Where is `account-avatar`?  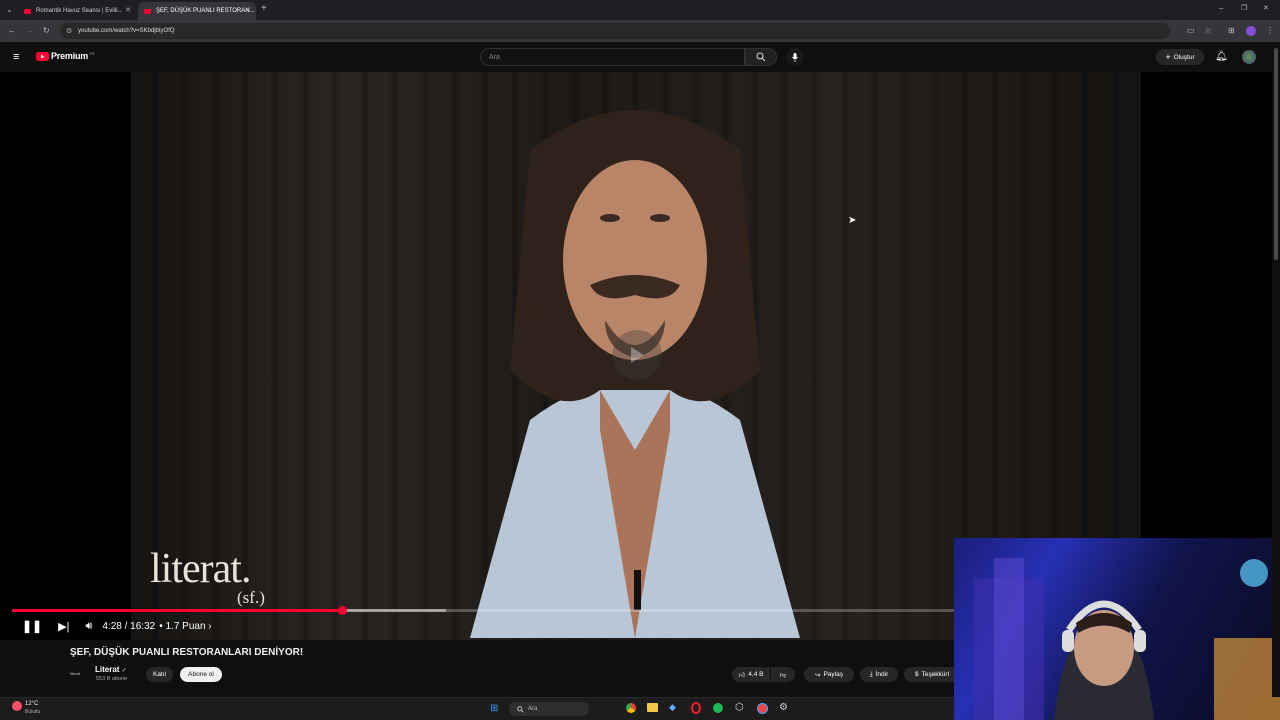
account-avatar is located at coordinates (1249, 57).